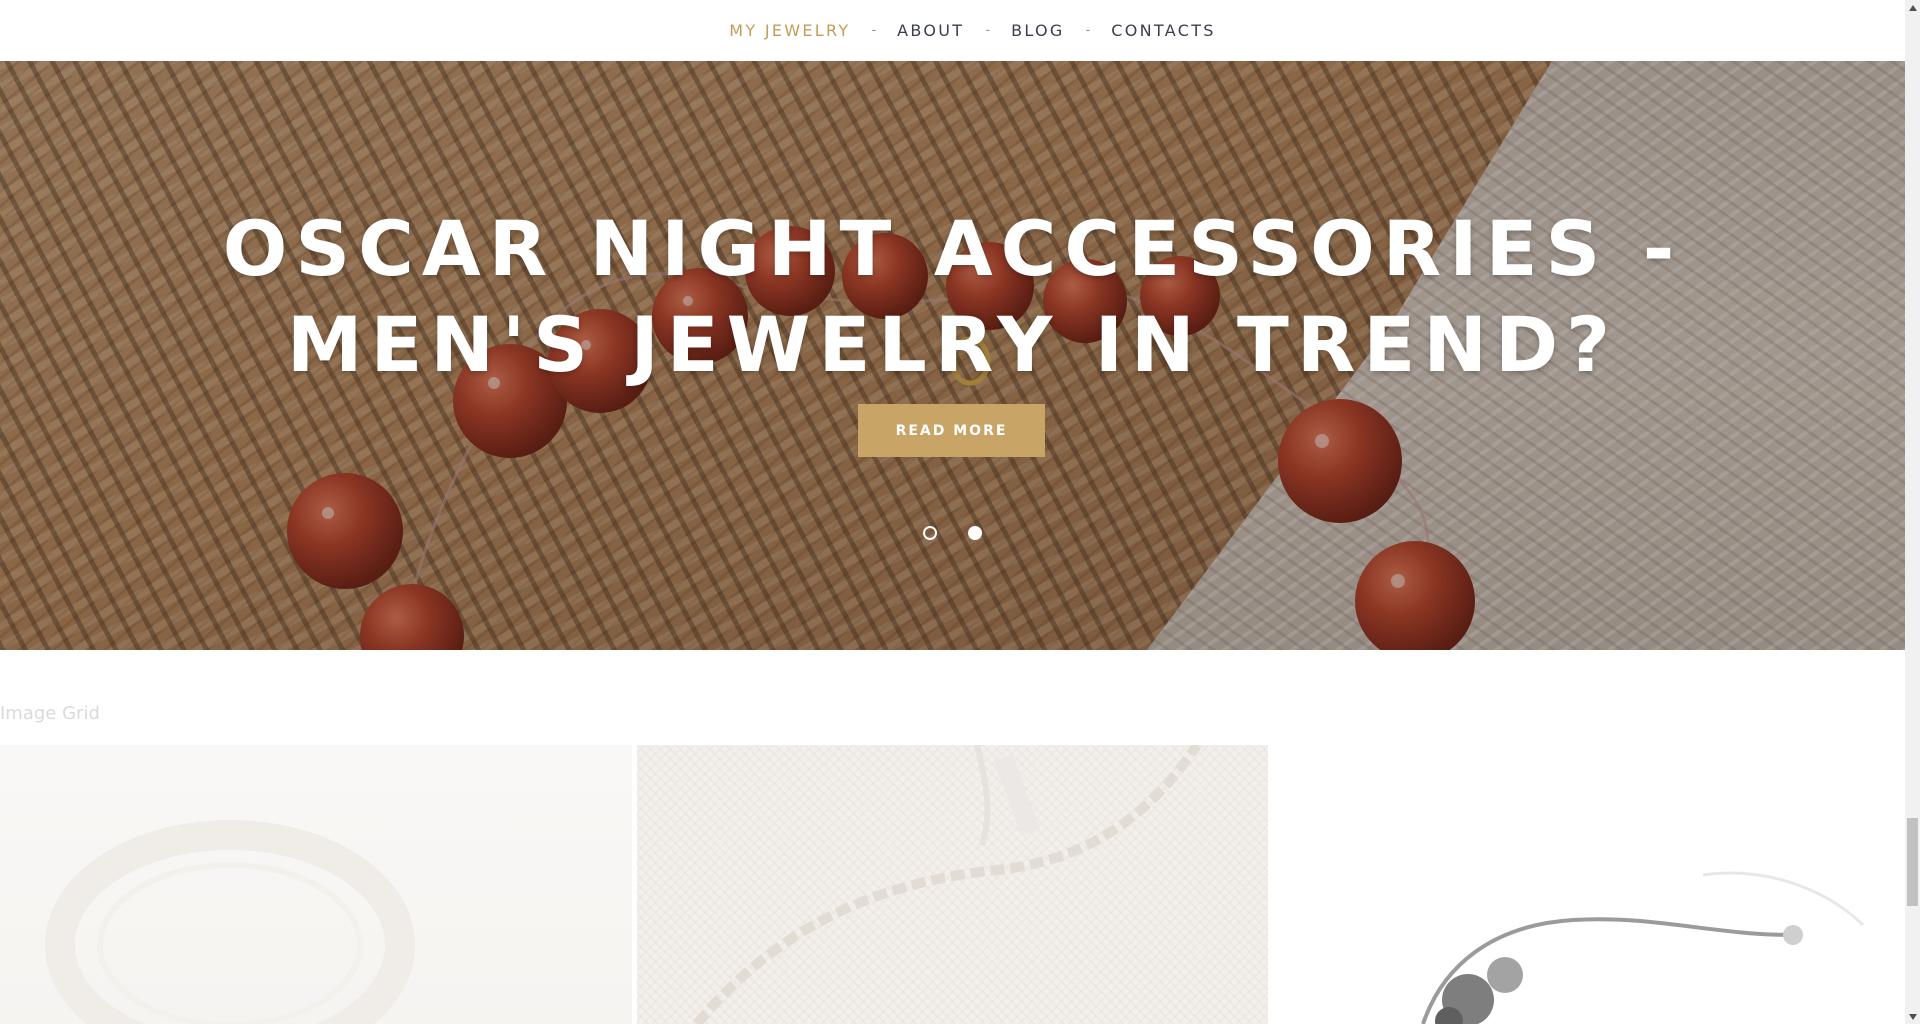 The height and width of the screenshot is (1024, 1920). What do you see at coordinates (930, 30) in the screenshot?
I see `nav-link-about: ABOUT` at bounding box center [930, 30].